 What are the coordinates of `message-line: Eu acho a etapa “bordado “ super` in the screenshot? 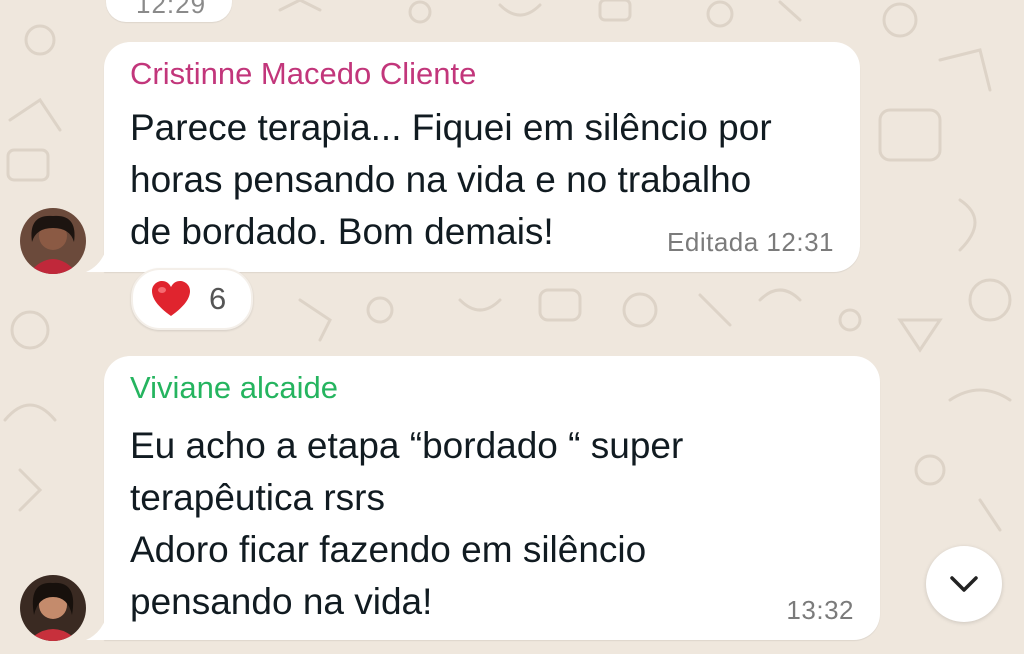 It's located at (407, 445).